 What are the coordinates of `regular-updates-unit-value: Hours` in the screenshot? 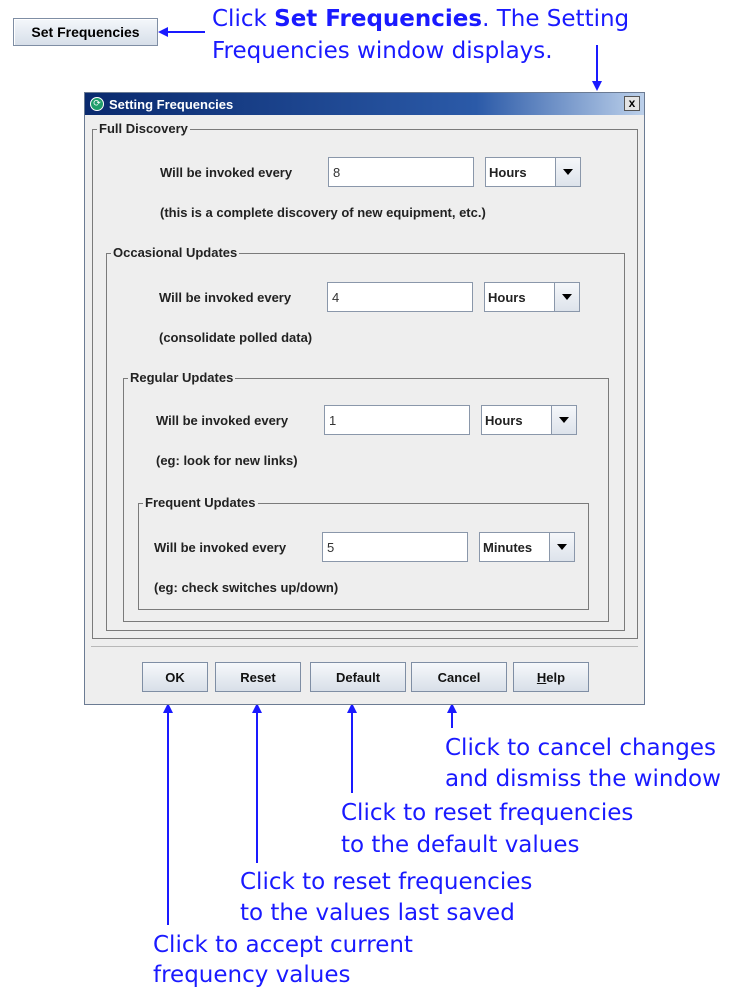 It's located at (517, 420).